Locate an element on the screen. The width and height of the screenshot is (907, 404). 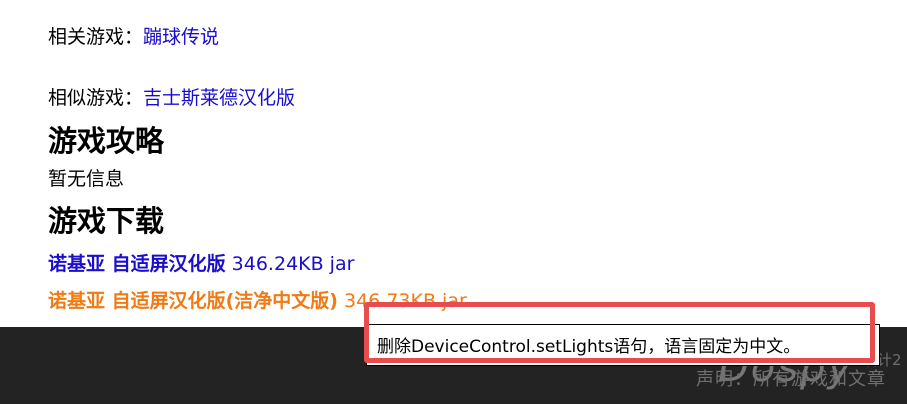
download-item-1: 诺基亚 自适屏汉化版 346.24KB jar is located at coordinates (201, 264).